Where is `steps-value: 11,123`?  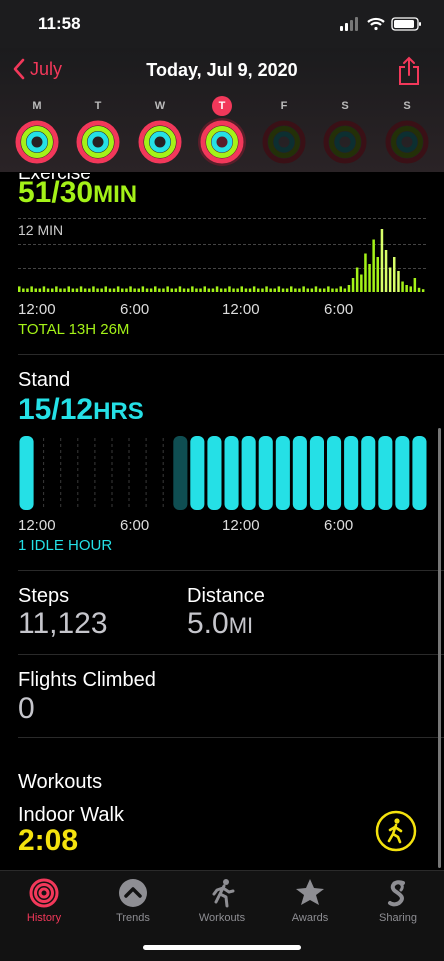 steps-value: 11,123 is located at coordinates (63, 623).